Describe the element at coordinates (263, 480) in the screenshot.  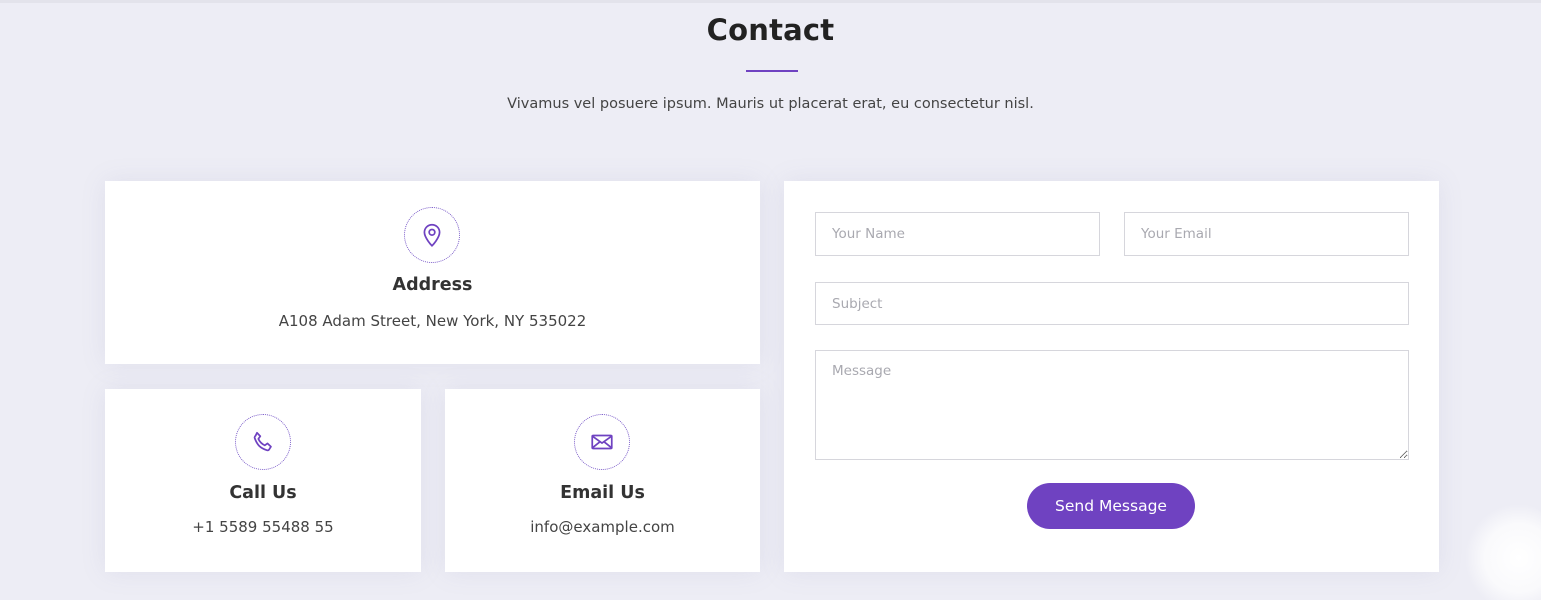
I see `call-card: Call Us +1 5589 55488 55` at that location.